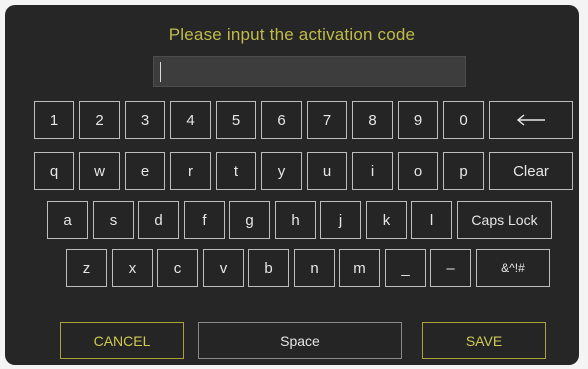 The height and width of the screenshot is (369, 588). Describe the element at coordinates (113, 220) in the screenshot. I see `key-s: s` at that location.